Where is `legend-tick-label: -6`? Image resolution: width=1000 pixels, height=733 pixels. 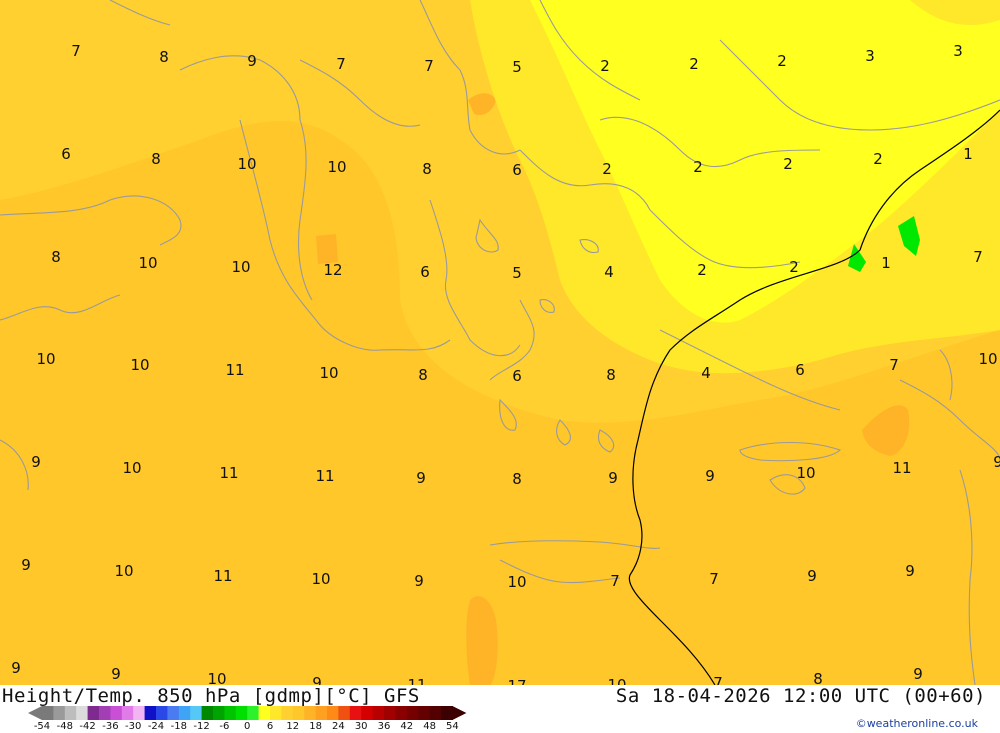
legend-tick-label: -6 is located at coordinates (224, 726).